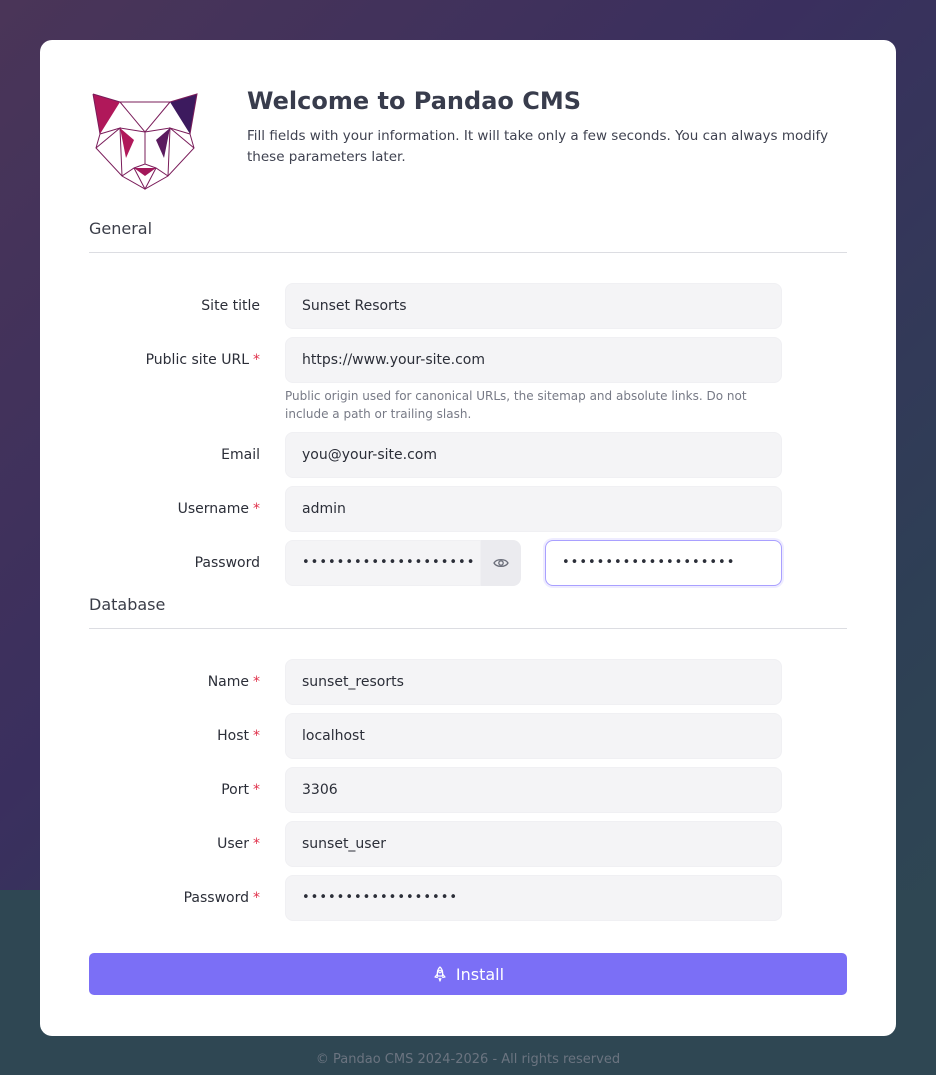 Image resolution: width=936 pixels, height=1075 pixels. What do you see at coordinates (533, 736) in the screenshot?
I see `db-host-input: localhost` at bounding box center [533, 736].